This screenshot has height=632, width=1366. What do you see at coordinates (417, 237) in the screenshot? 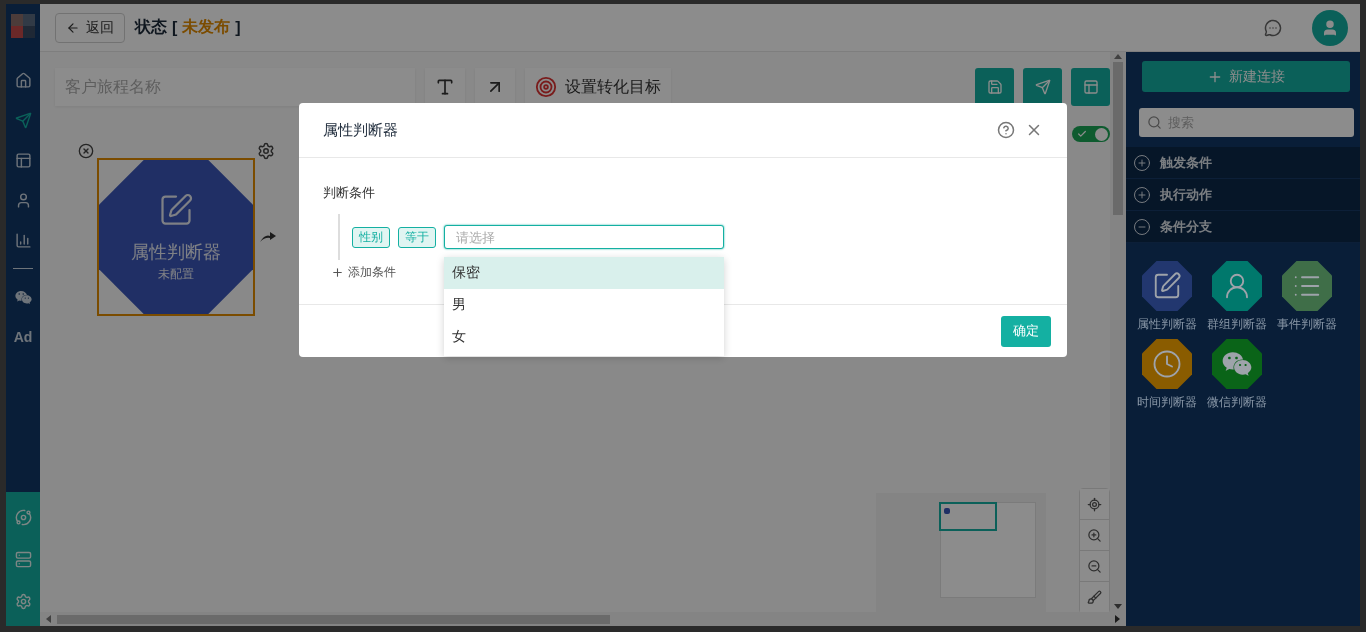
I see `condition-tag: 等于` at bounding box center [417, 237].